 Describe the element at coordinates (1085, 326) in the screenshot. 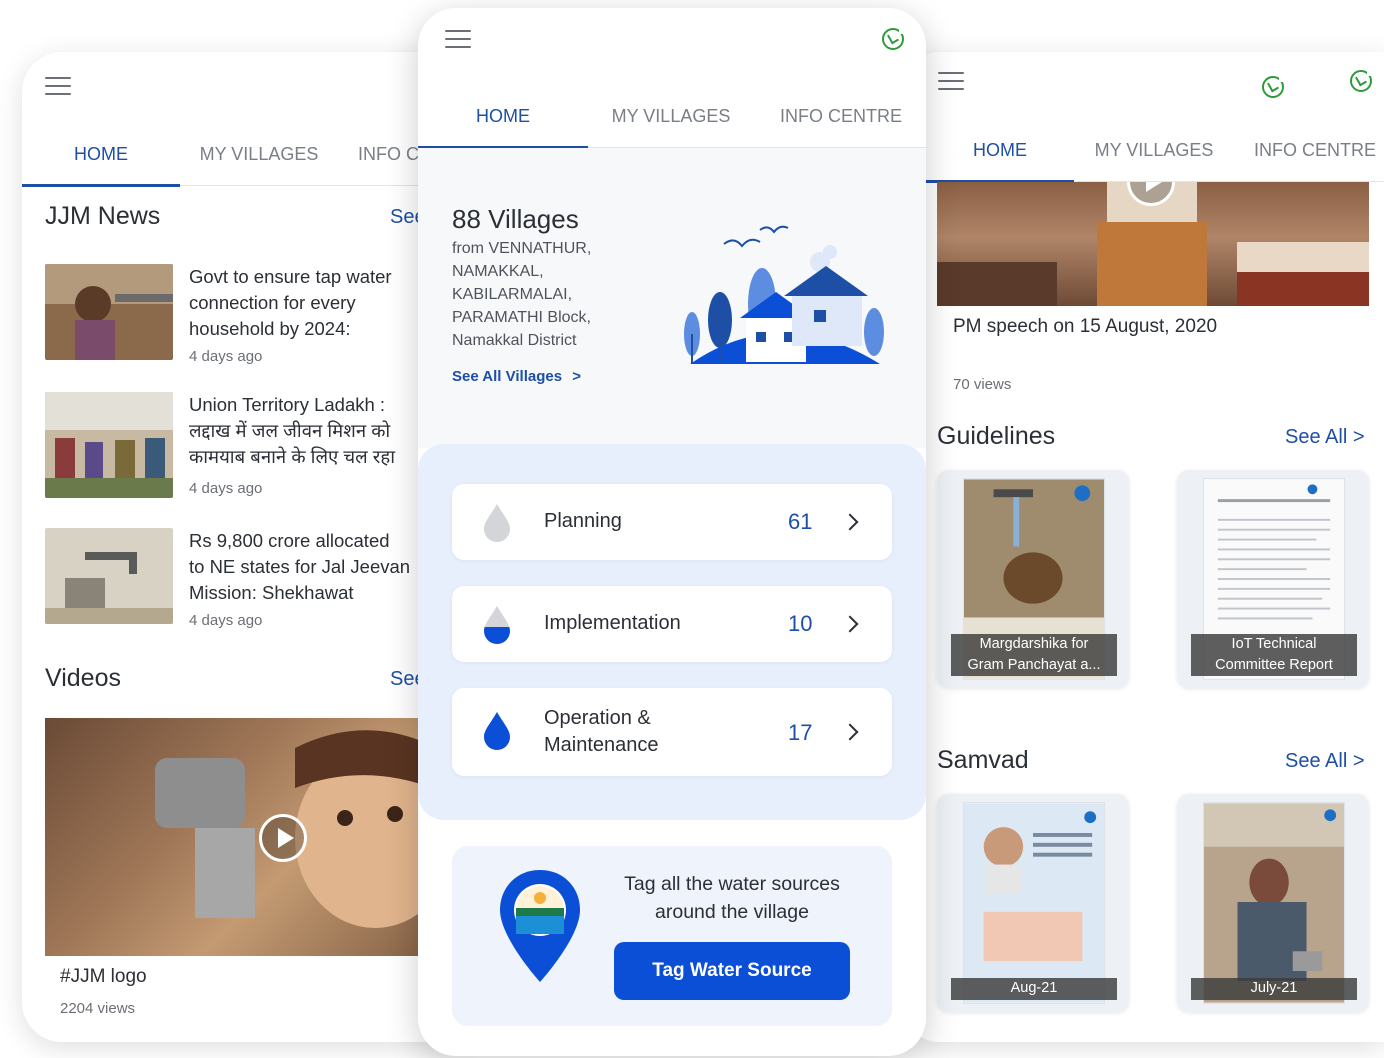

I see `pm-speech-title: PM speech on 15 August, 2020` at that location.